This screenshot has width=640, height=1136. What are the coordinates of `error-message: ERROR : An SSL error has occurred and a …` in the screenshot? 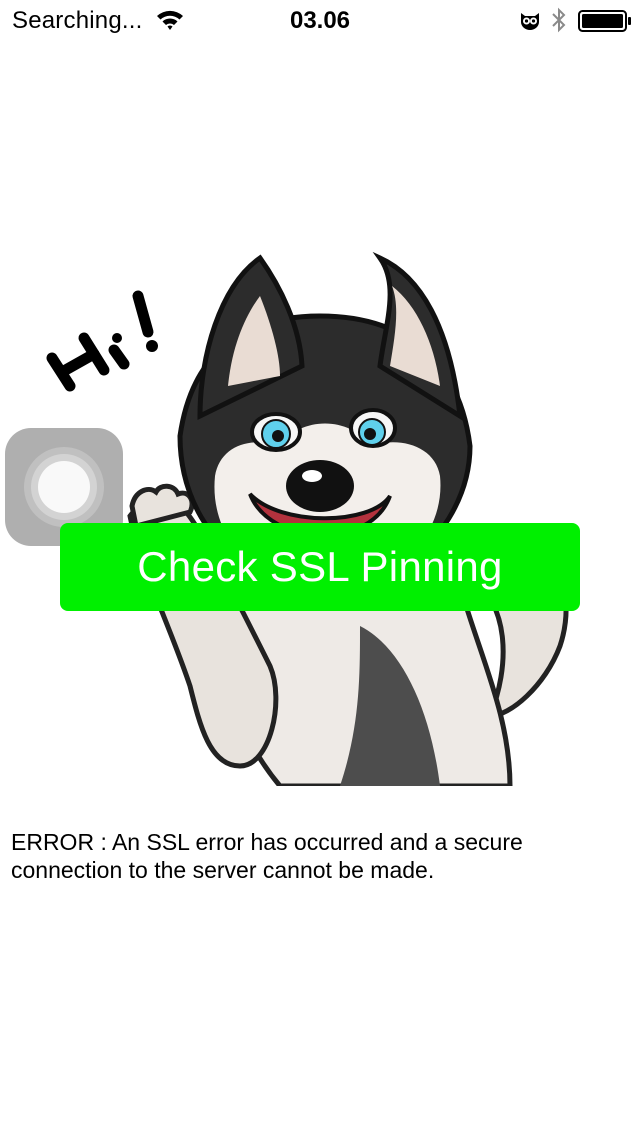 It's located at (267, 856).